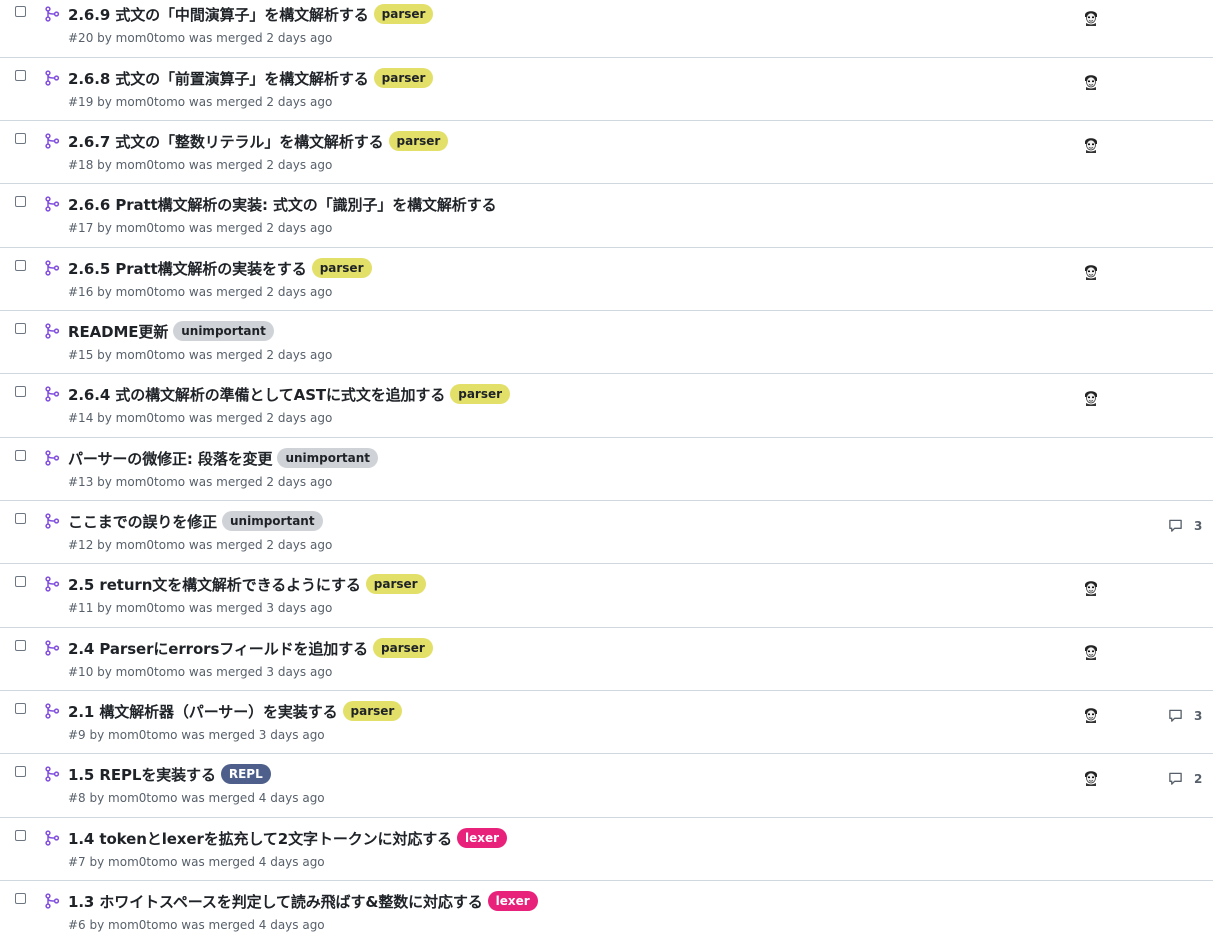 This screenshot has width=1213, height=941. I want to click on pull-request-title-link: 2.6.9 式文の「中間演算子」を構文解析する, so click(218, 14).